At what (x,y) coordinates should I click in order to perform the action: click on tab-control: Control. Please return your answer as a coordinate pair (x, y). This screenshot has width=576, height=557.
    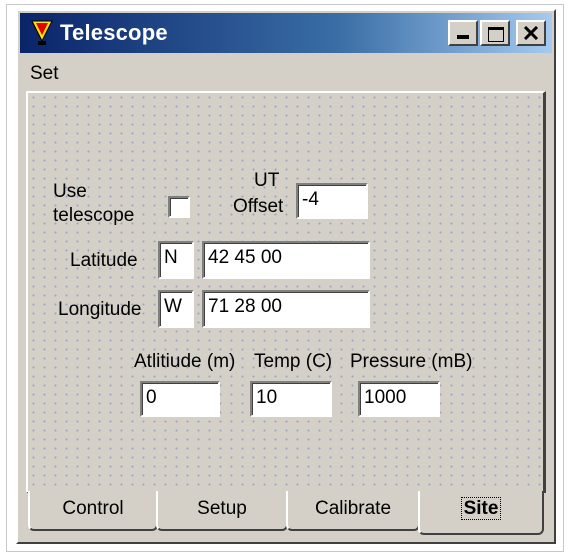
    Looking at the image, I should click on (93, 511).